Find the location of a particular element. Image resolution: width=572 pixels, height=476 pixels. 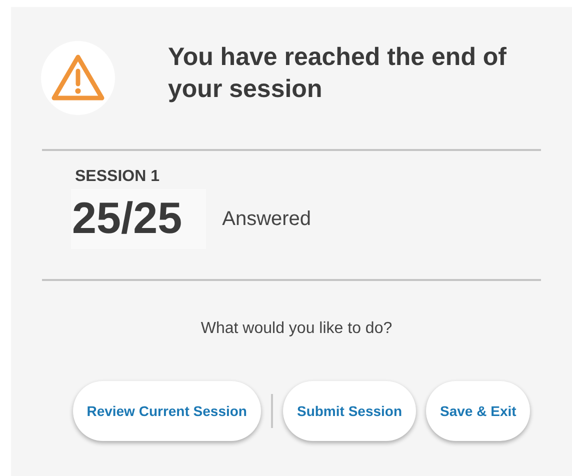

dialog-title: You have reached the end of your session is located at coordinates (338, 73).